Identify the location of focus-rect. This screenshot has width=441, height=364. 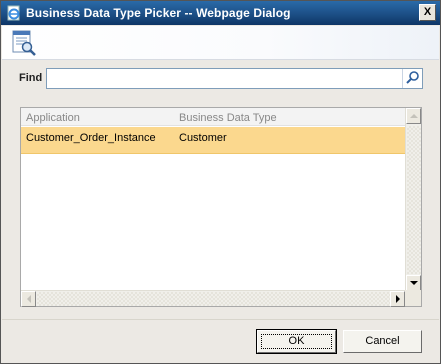
(296, 341).